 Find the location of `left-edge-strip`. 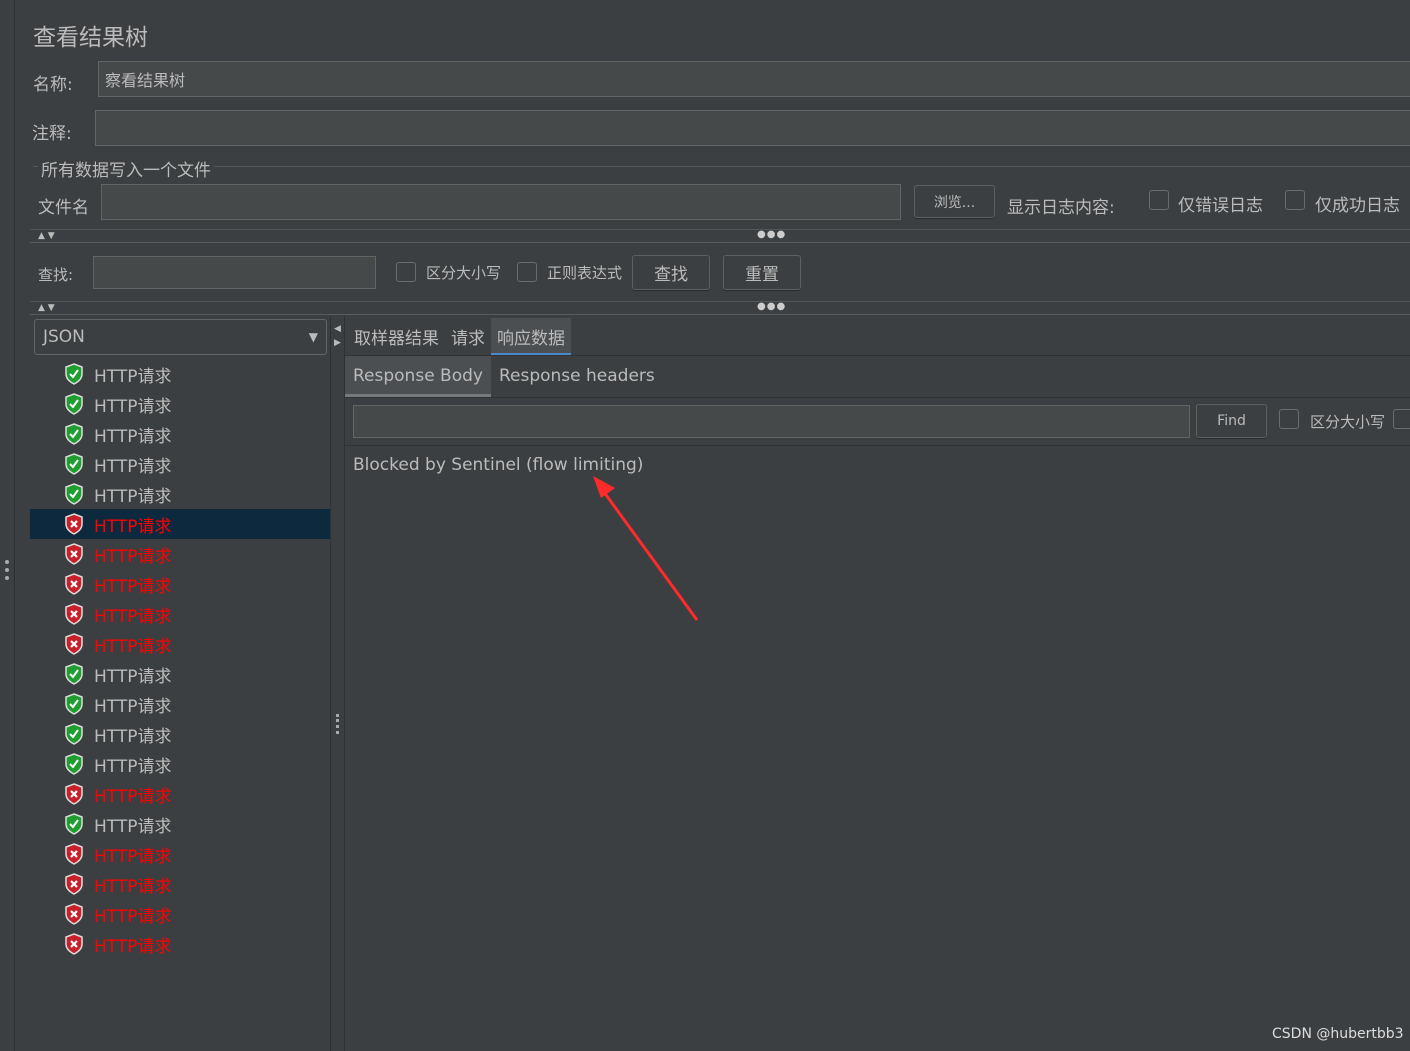

left-edge-strip is located at coordinates (7, 525).